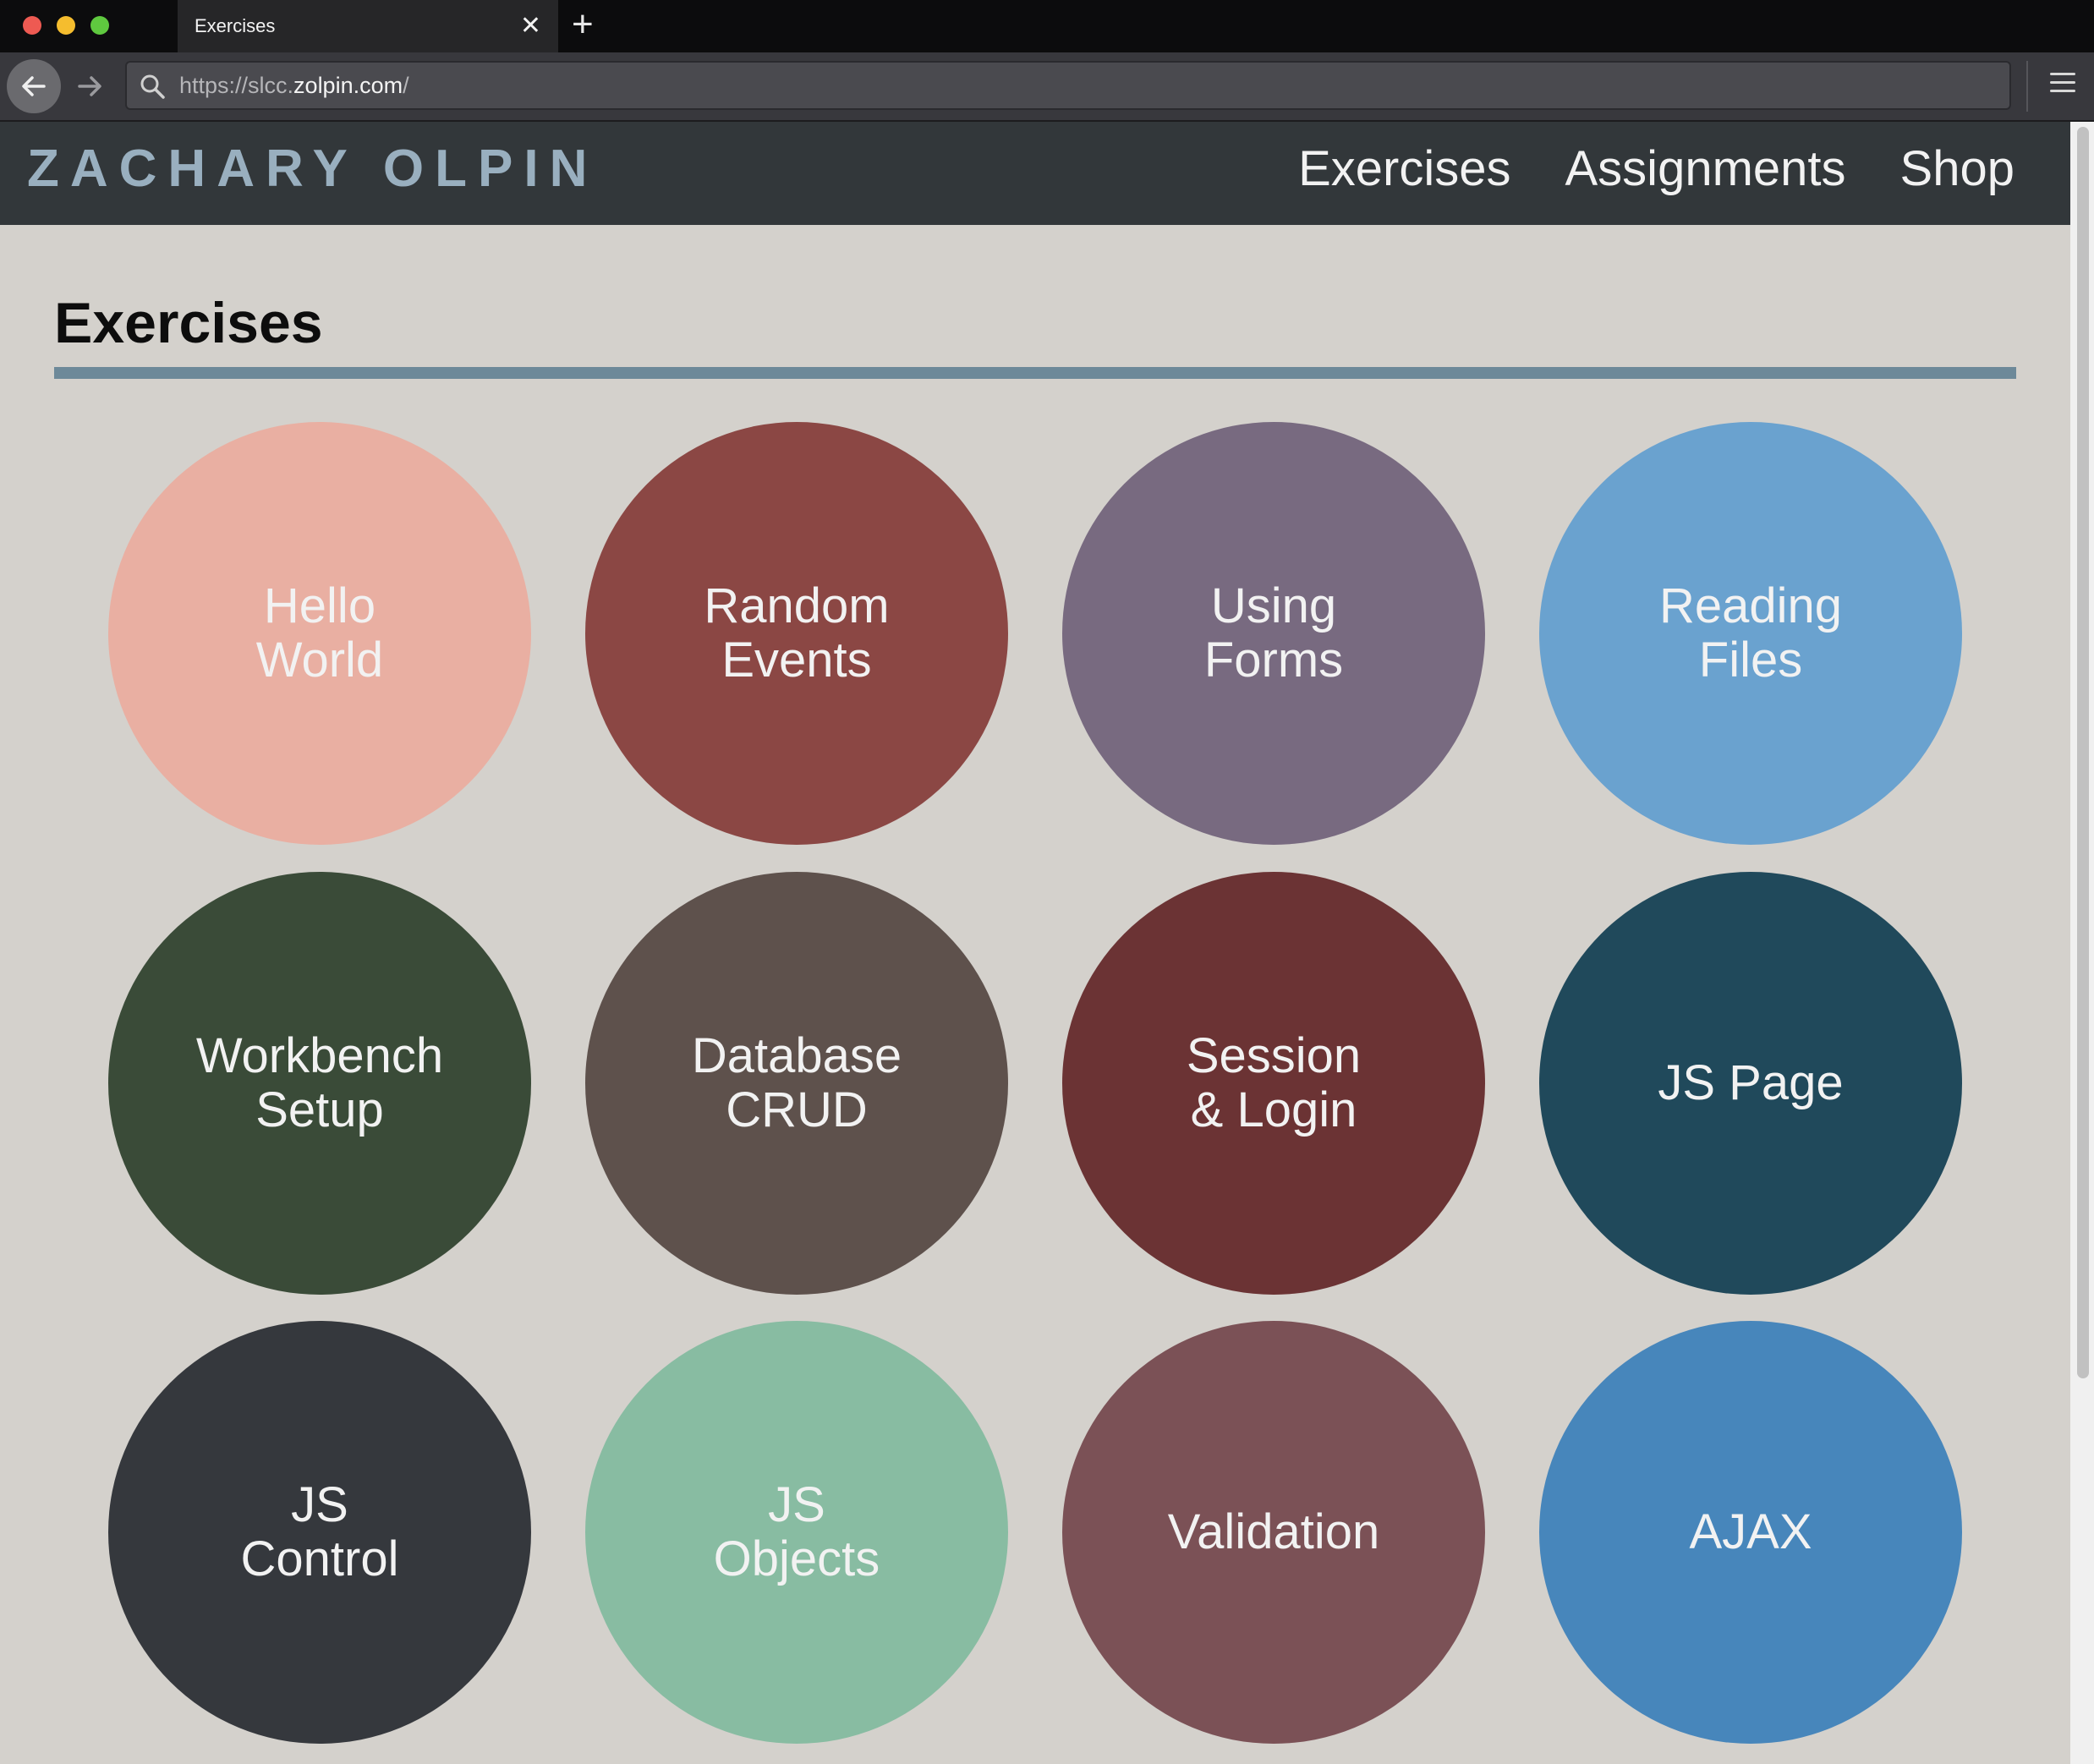 This screenshot has width=2094, height=1764. I want to click on exercise-label: Hello World, so click(319, 633).